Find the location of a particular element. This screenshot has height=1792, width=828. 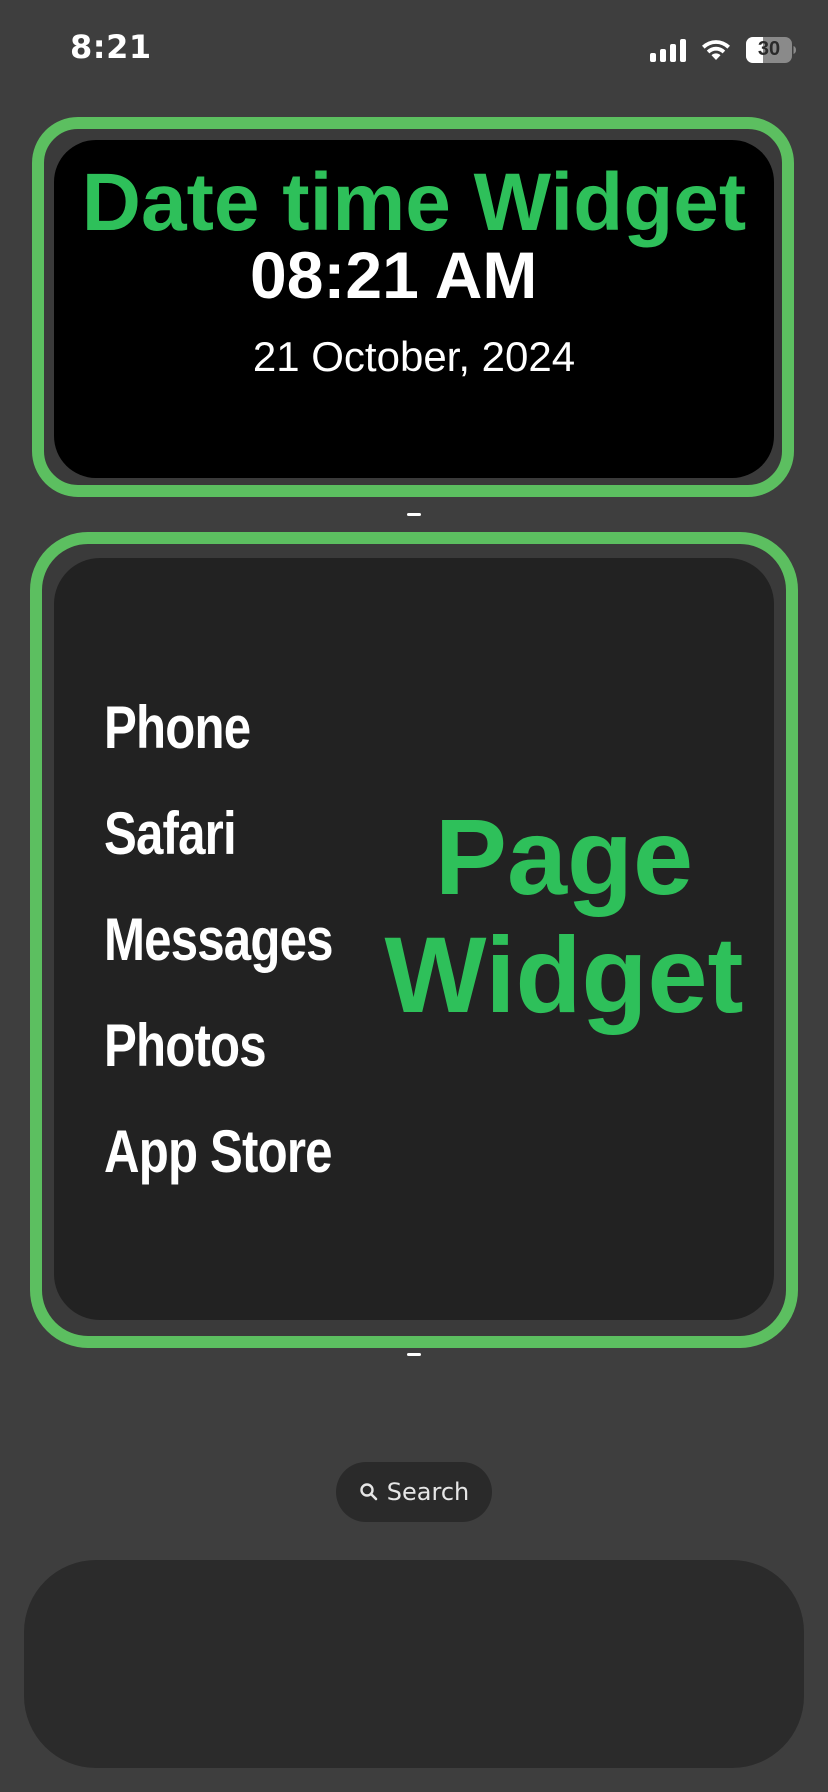

cellular-signal-icon is located at coordinates (668, 50).